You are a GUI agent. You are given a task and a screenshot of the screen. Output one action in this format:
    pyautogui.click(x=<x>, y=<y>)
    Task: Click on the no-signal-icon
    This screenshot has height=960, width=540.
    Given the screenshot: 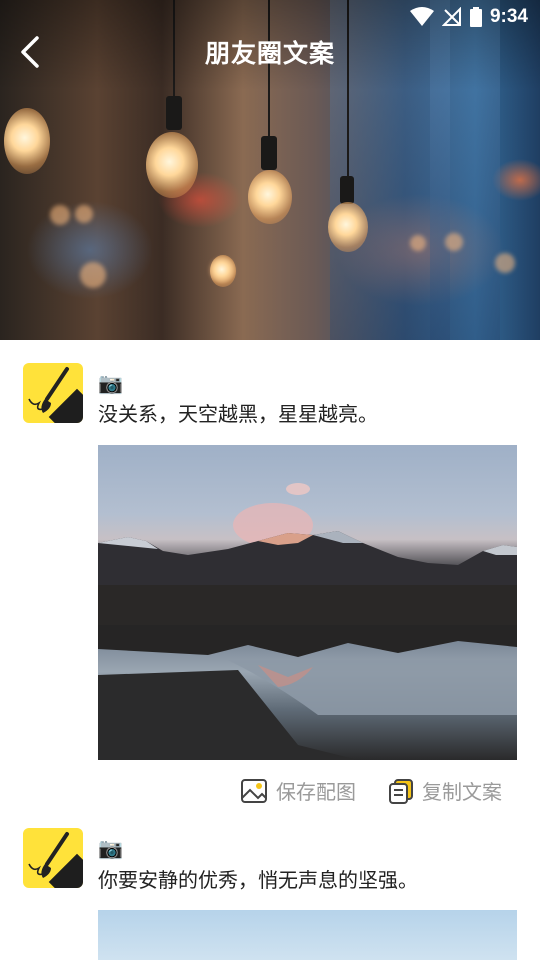 What is the action you would take?
    pyautogui.click(x=451, y=16)
    